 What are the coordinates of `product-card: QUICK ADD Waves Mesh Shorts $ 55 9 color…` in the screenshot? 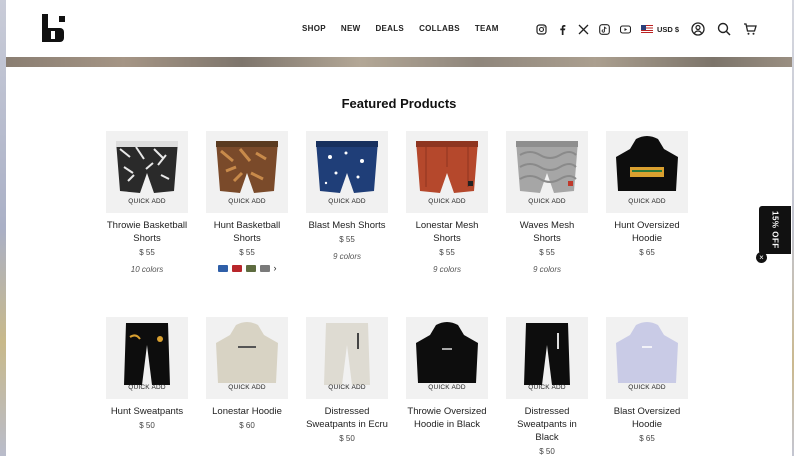 It's located at (548, 202).